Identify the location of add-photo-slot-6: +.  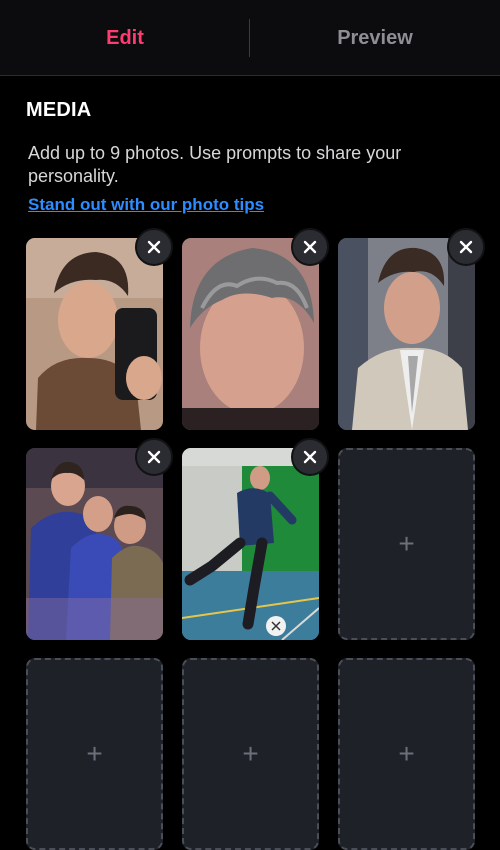
(406, 544).